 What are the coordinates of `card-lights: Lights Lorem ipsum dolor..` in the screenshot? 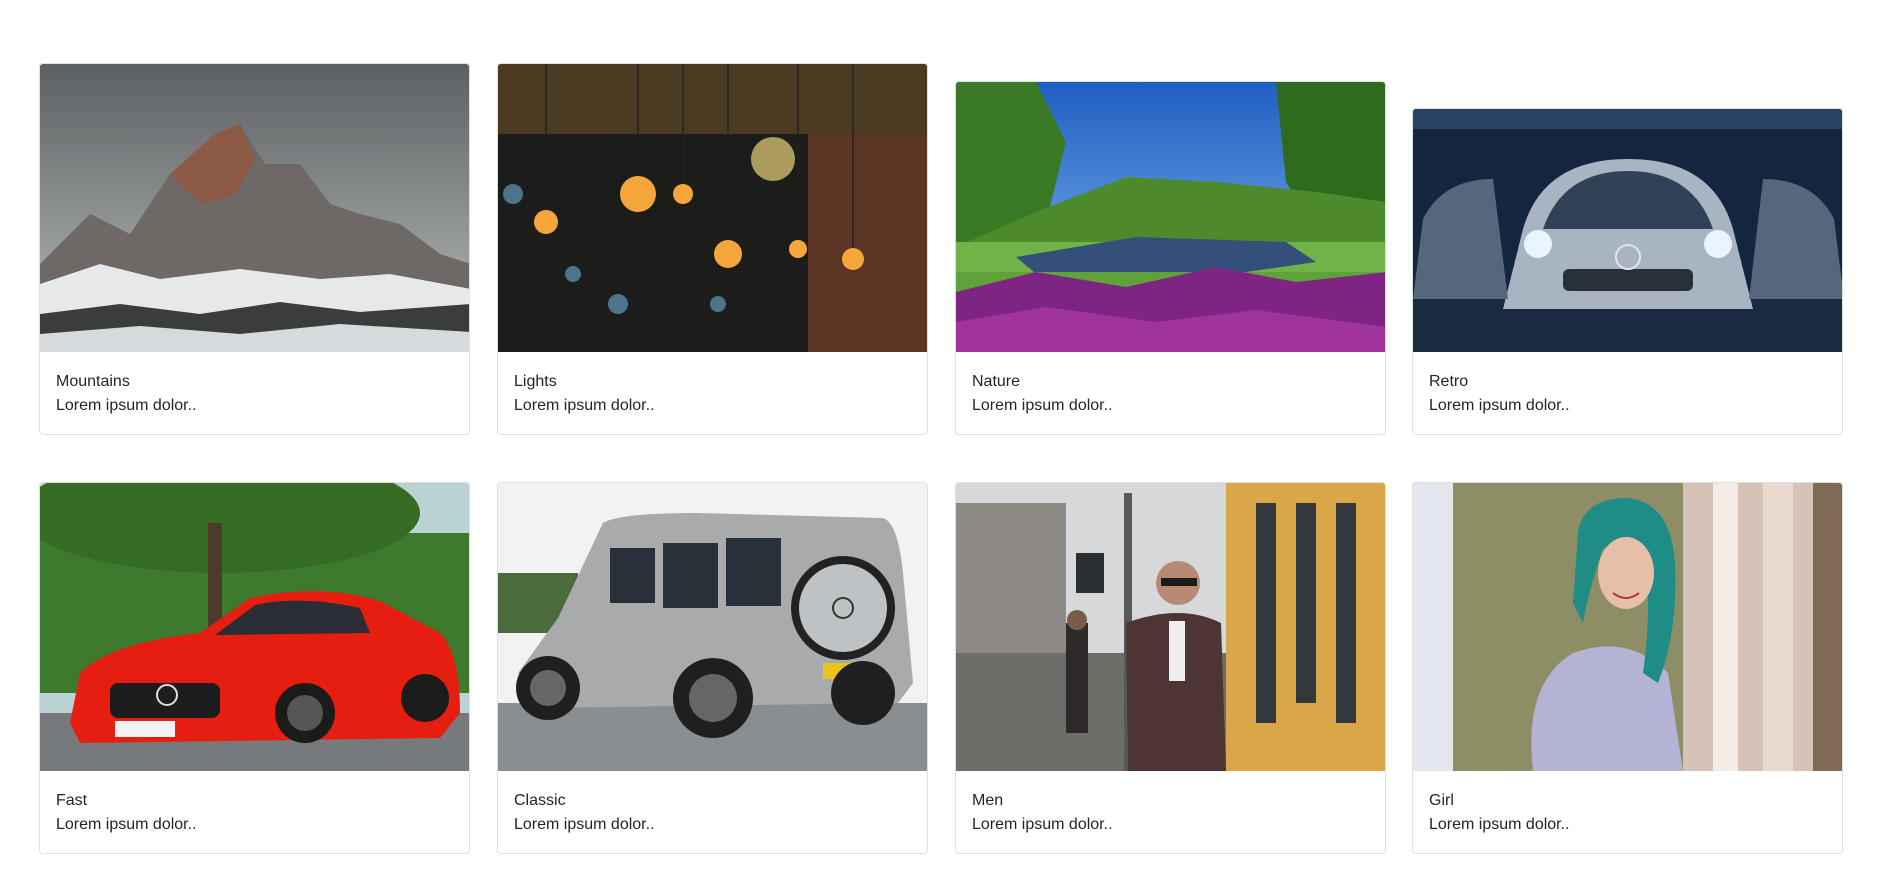 It's located at (712, 249).